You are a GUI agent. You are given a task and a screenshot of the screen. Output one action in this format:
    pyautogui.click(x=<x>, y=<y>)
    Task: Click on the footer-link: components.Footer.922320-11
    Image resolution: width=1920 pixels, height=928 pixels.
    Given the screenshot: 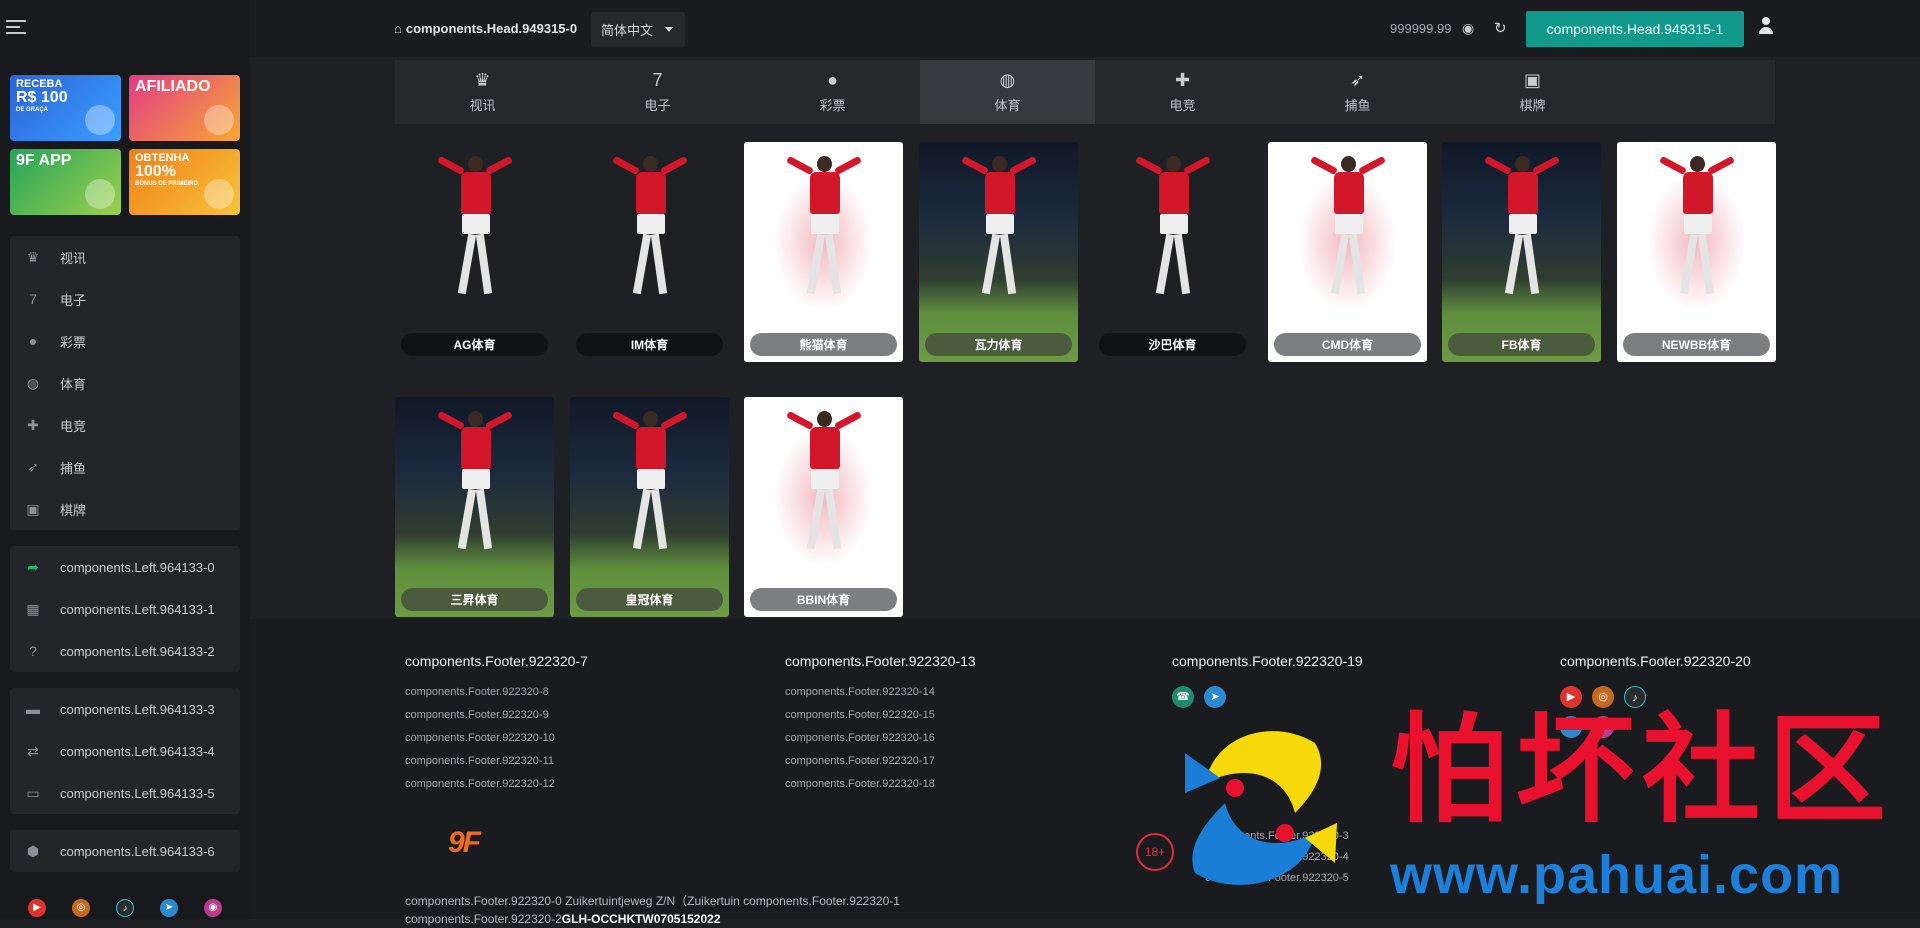 What is the action you would take?
    pyautogui.click(x=496, y=766)
    